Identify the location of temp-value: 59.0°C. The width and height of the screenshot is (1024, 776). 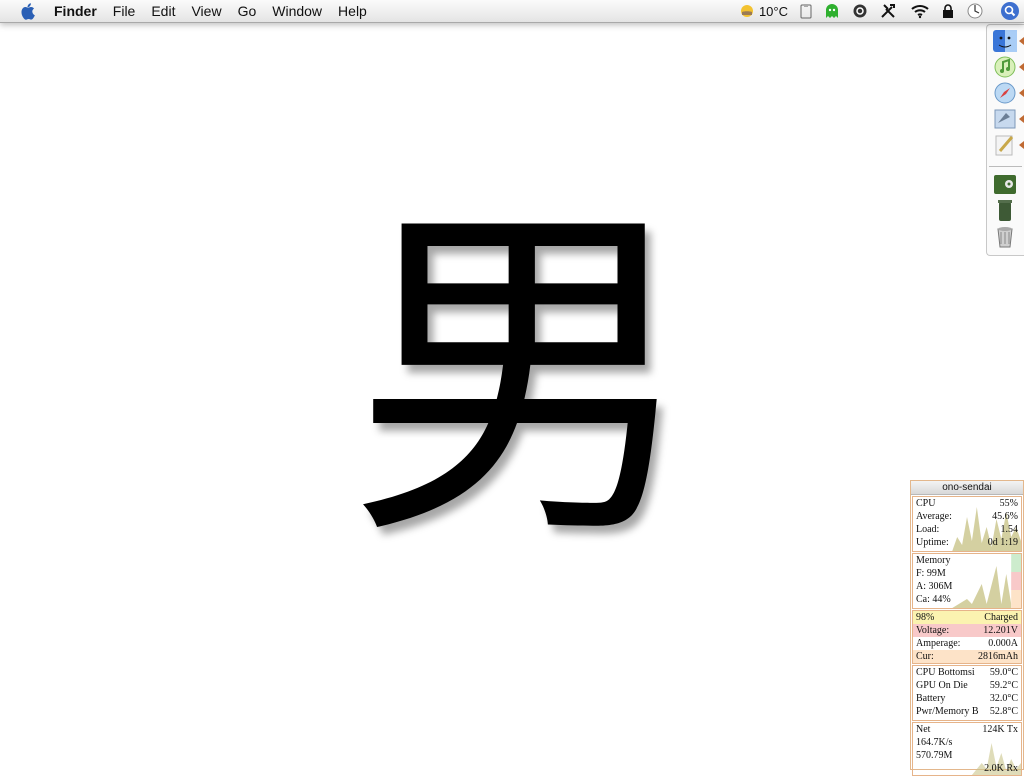
(1003, 672).